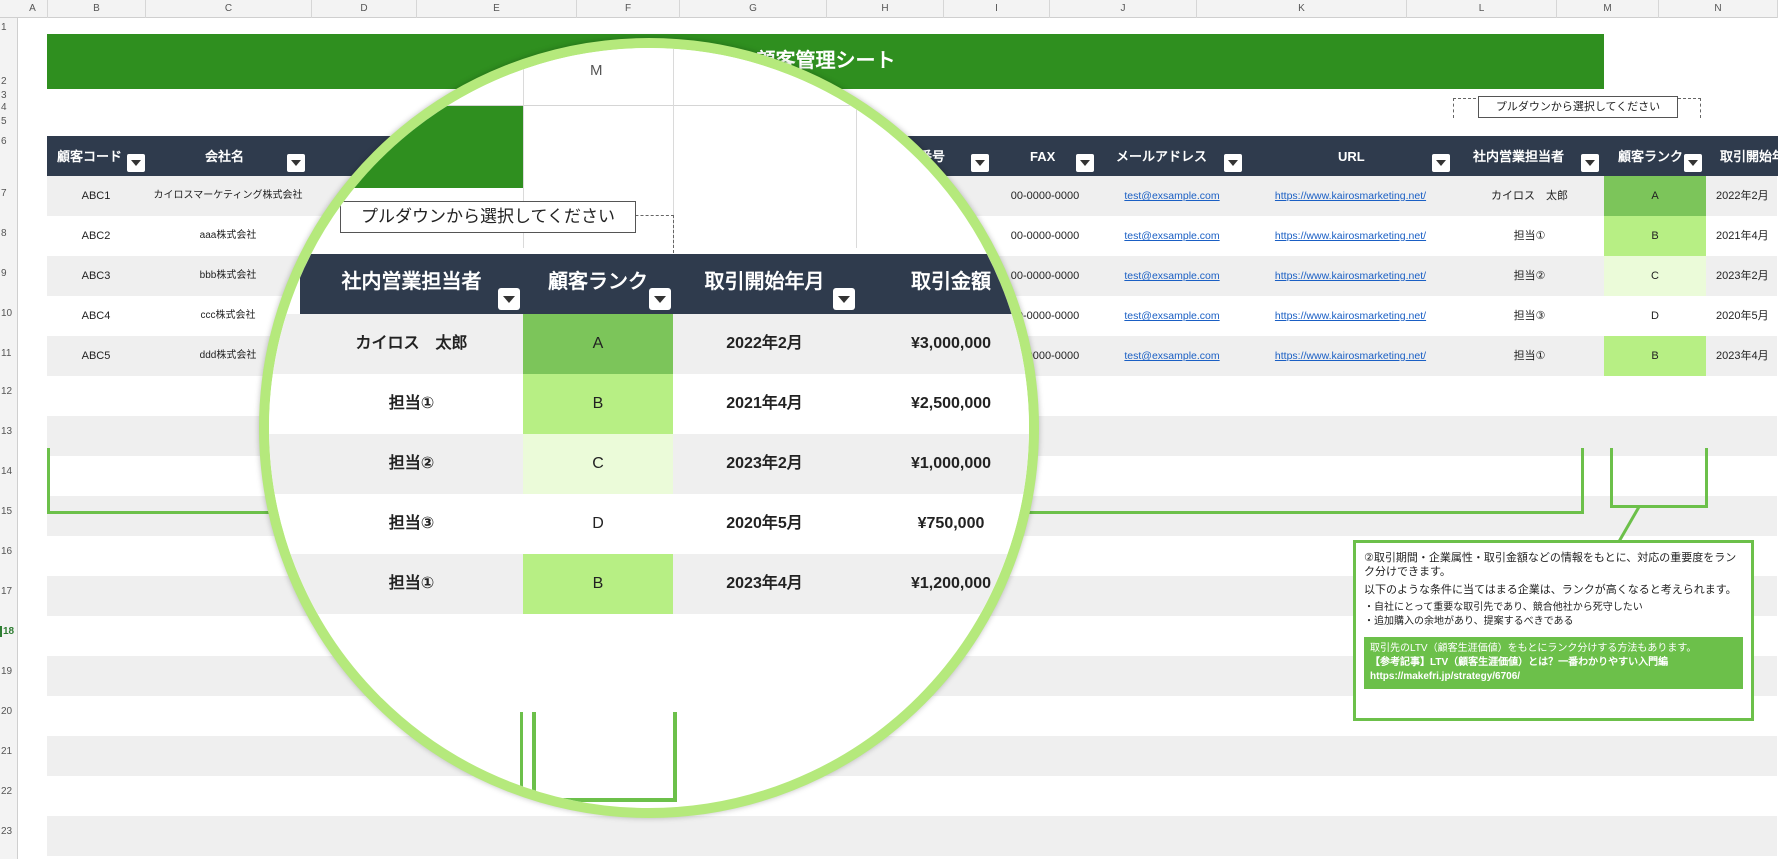 The height and width of the screenshot is (859, 1778). What do you see at coordinates (9, 431) in the screenshot?
I see `row-header-13: 13` at bounding box center [9, 431].